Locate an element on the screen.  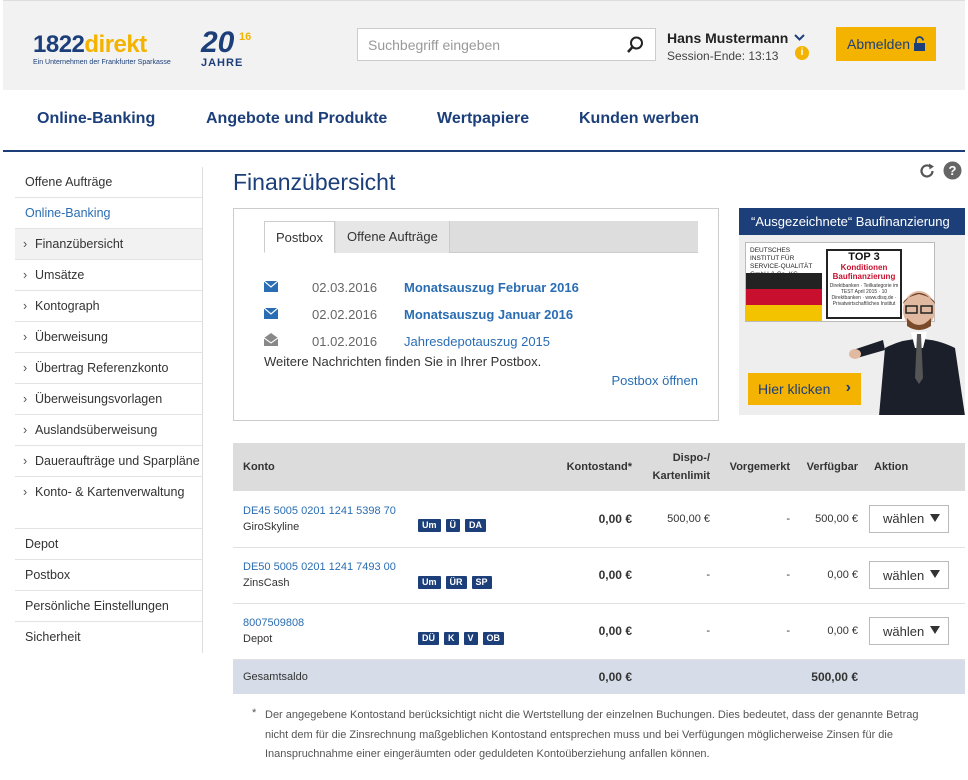
user-name: Hans Mustermann is located at coordinates (728, 38).